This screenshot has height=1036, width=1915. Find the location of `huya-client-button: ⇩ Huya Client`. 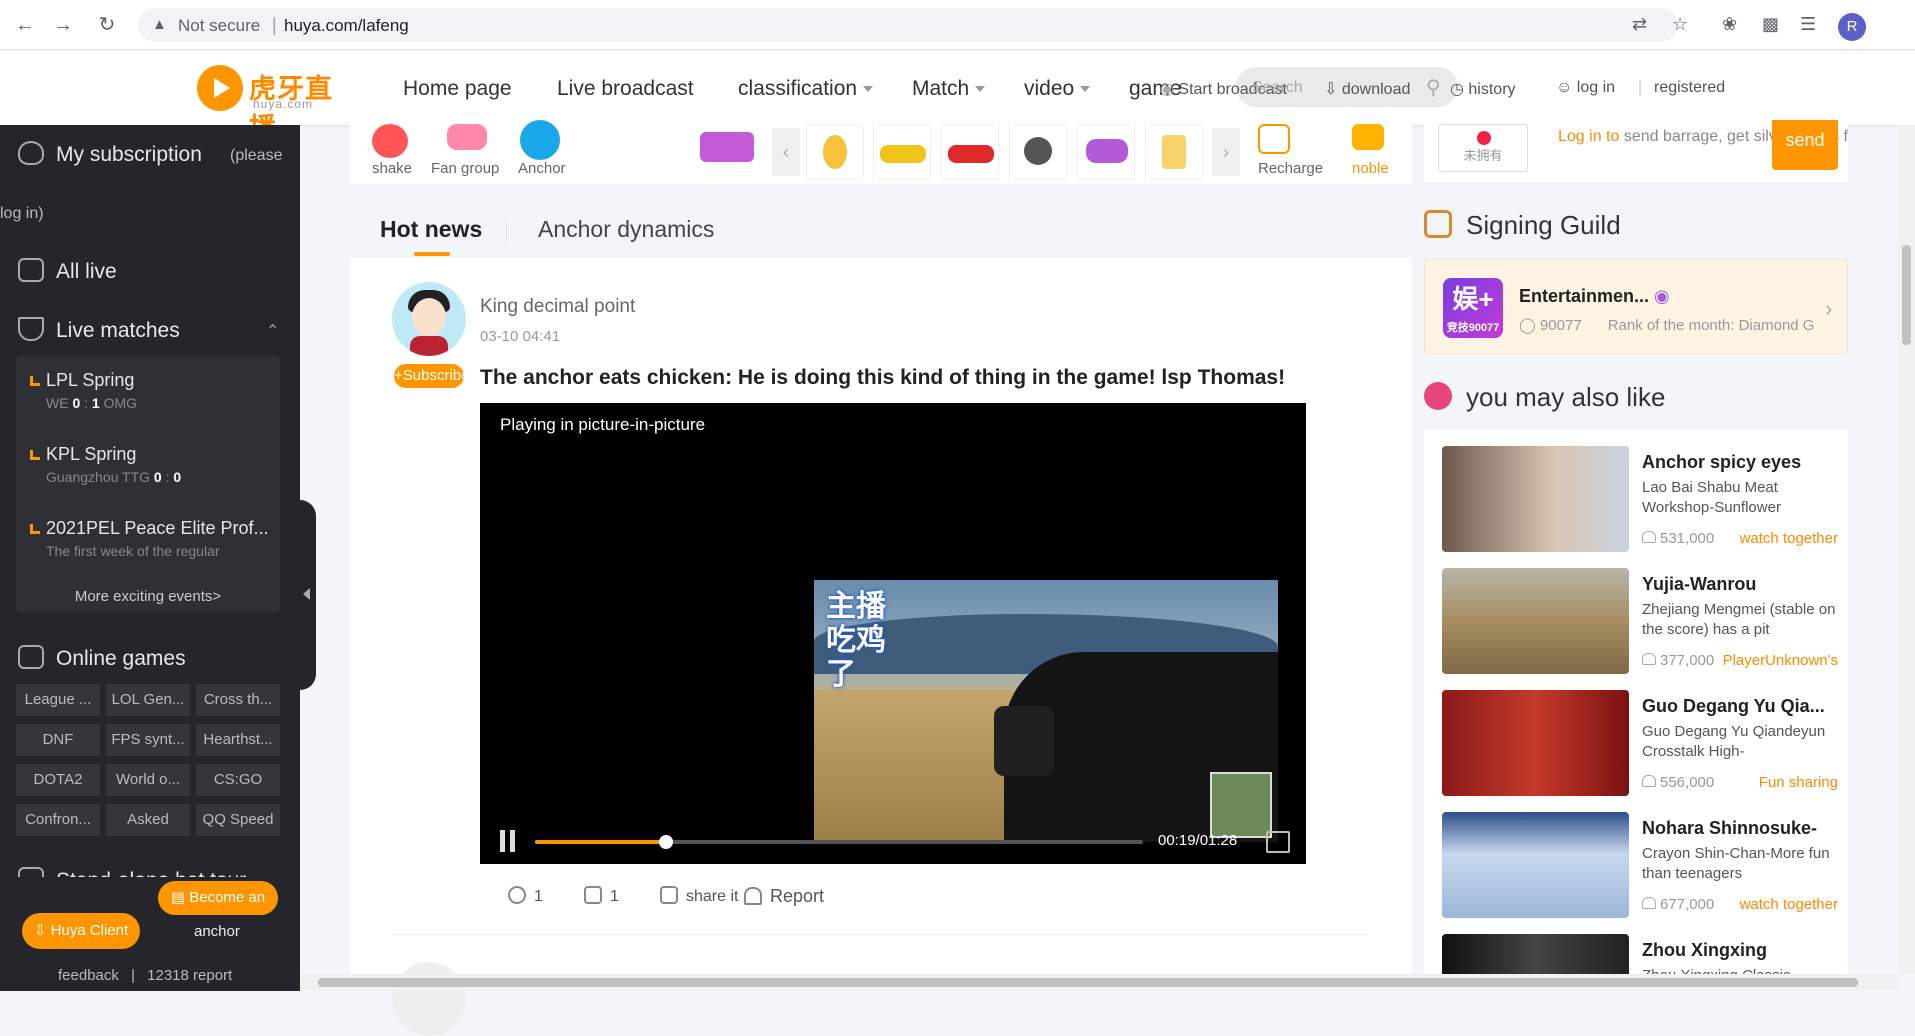

huya-client-button: ⇩ Huya Client is located at coordinates (81, 931).